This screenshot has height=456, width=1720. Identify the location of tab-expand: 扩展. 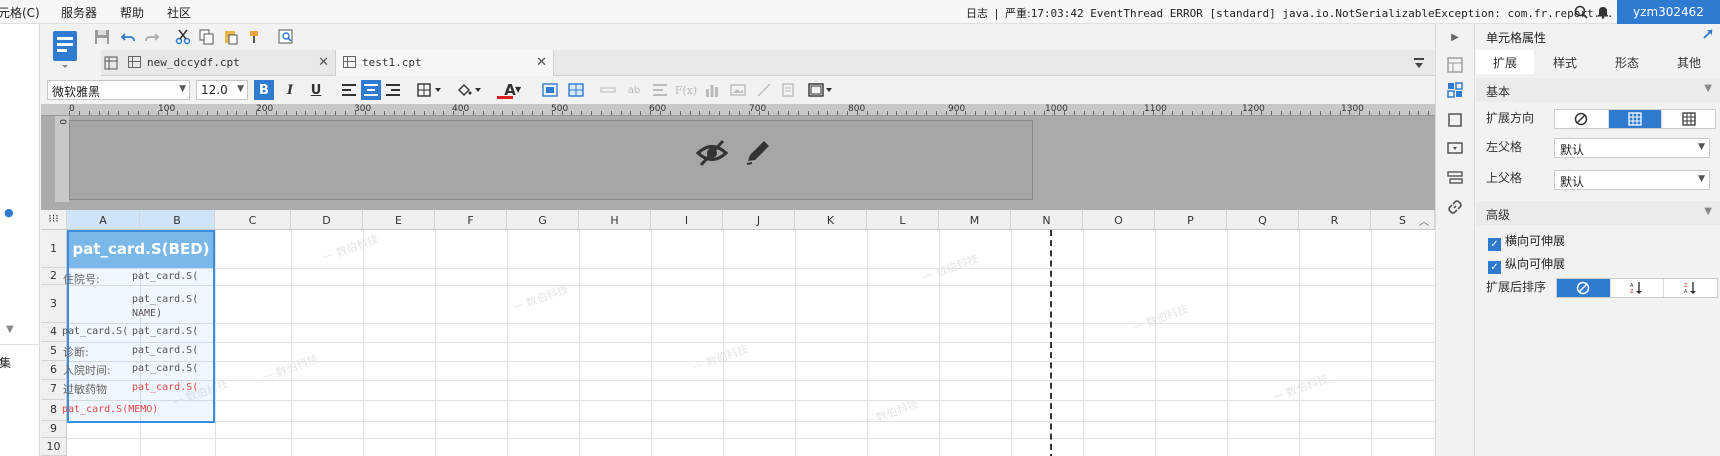
(1505, 62).